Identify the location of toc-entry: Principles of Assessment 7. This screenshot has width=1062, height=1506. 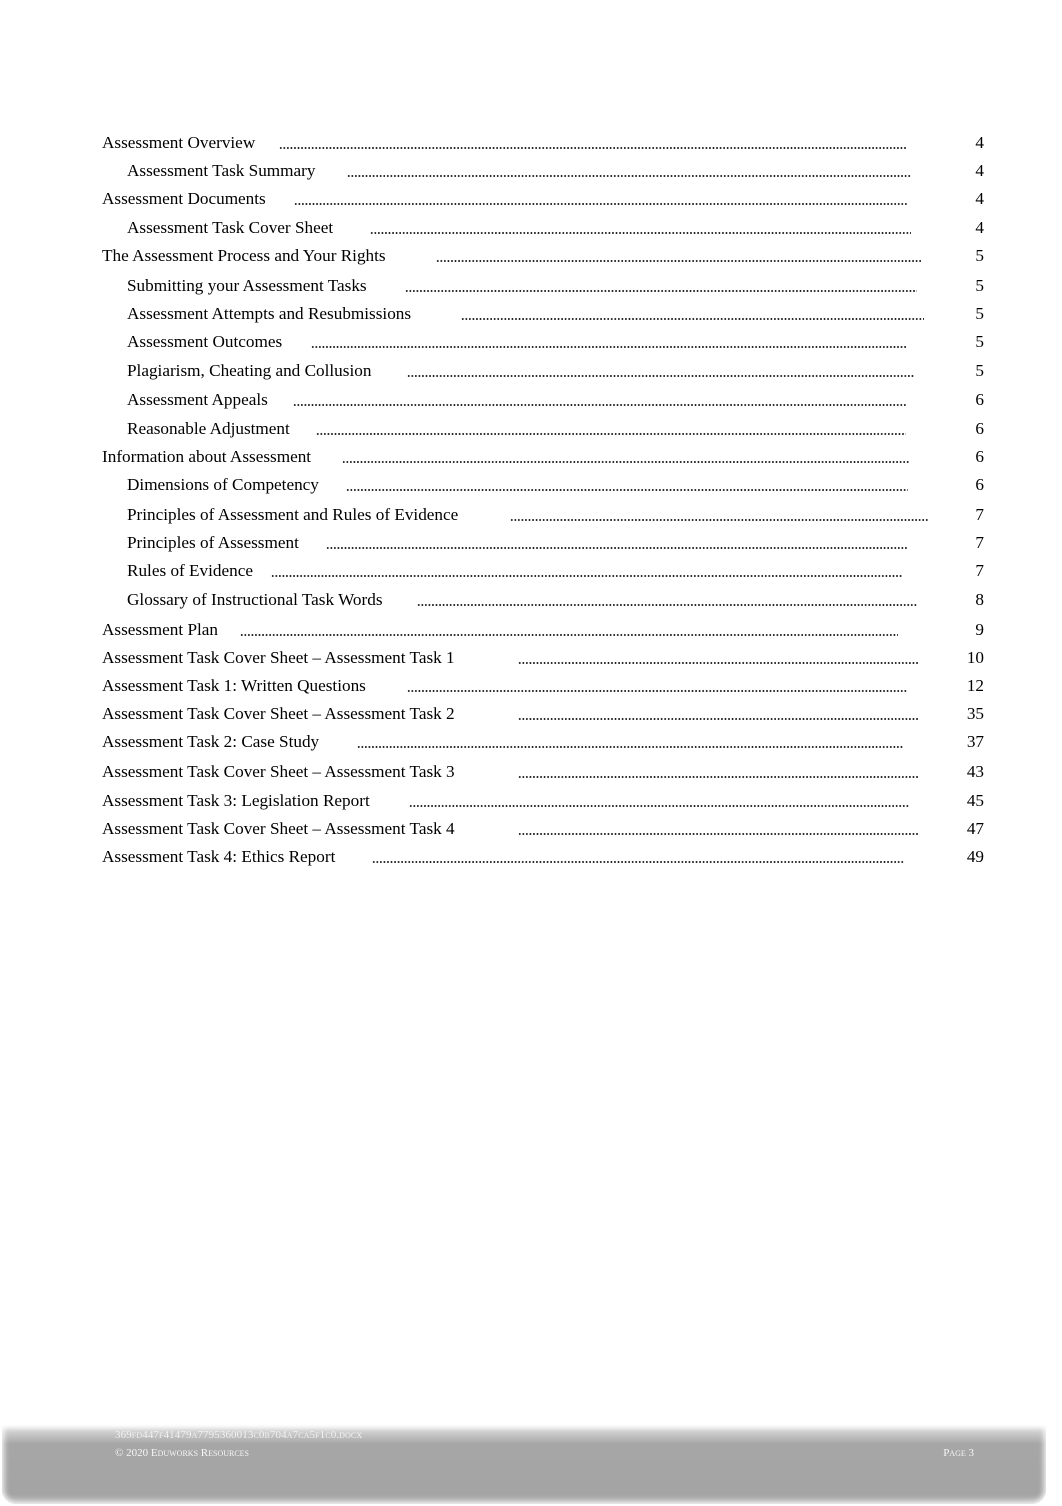
(531, 543).